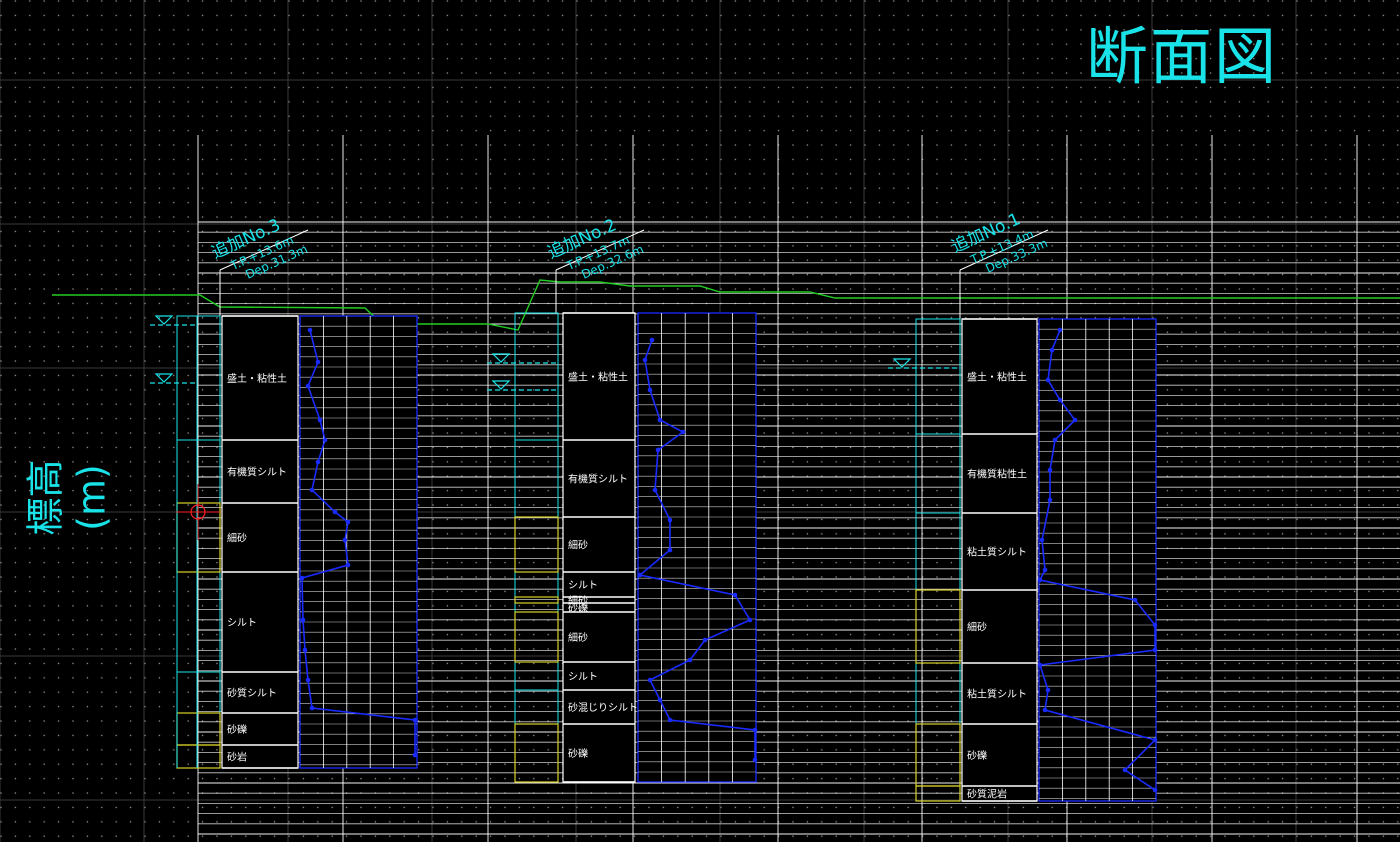  I want to click on layer-label: 砂混じりシルト, so click(603, 707).